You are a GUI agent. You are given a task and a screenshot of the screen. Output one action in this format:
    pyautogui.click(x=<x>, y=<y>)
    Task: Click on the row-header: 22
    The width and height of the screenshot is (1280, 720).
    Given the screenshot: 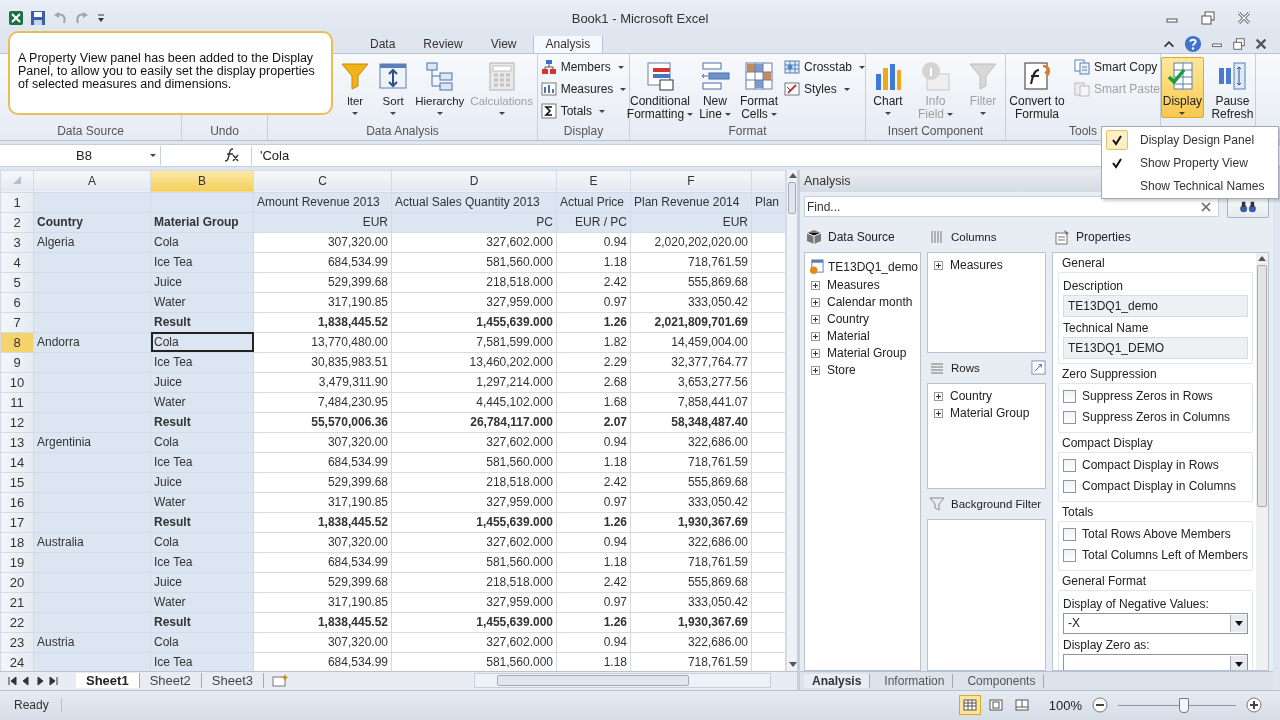 What is the action you would take?
    pyautogui.click(x=17, y=622)
    